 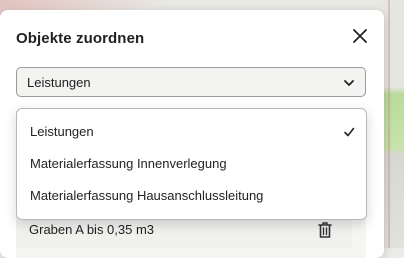 I want to click on dropdown-option-label: Leistungen, so click(x=62, y=131).